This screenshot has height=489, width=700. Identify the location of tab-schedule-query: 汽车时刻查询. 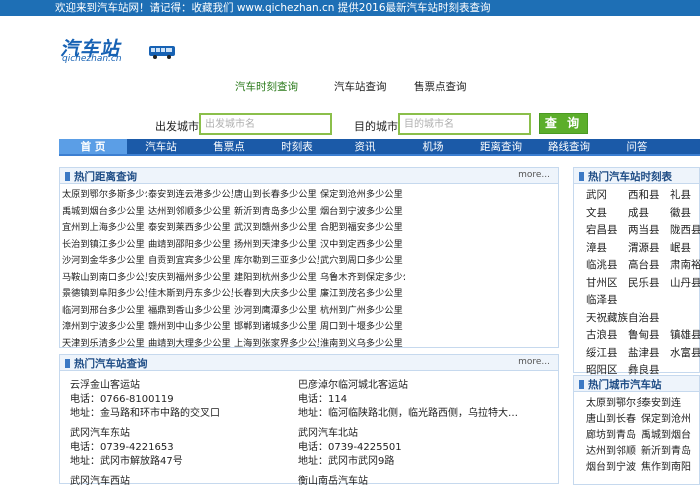
(266, 86).